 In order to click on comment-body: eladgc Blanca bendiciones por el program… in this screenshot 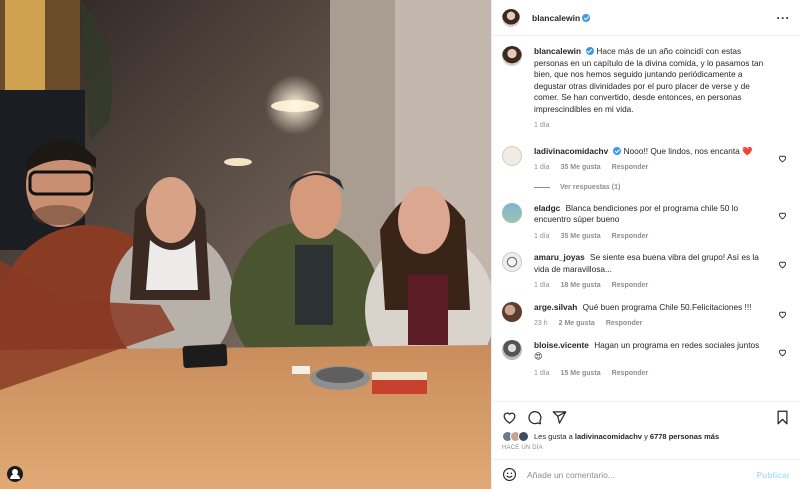, I will do `click(662, 223)`.